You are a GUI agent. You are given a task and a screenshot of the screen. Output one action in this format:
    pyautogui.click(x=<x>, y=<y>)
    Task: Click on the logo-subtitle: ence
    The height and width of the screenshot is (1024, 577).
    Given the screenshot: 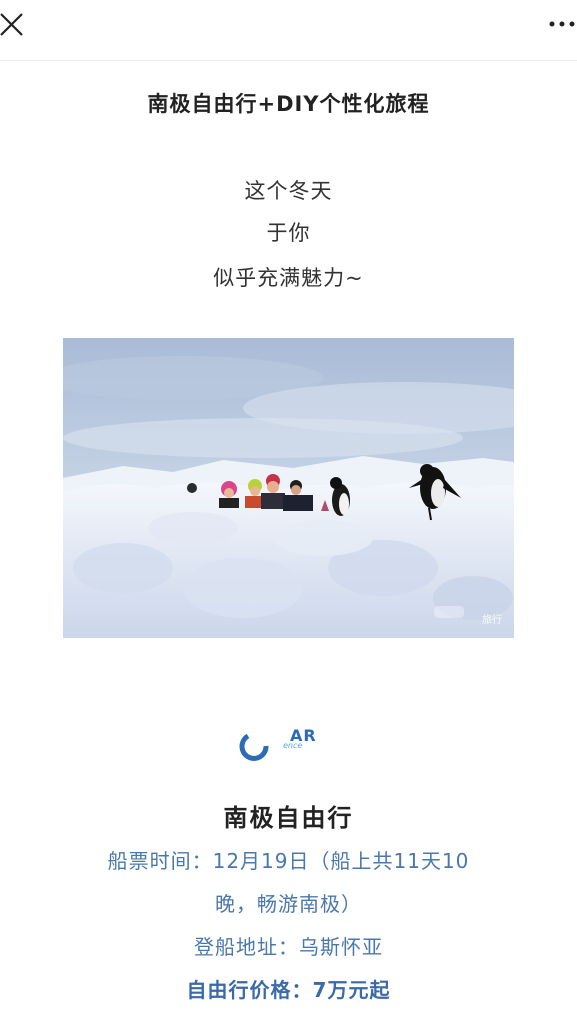 What is the action you would take?
    pyautogui.click(x=293, y=745)
    